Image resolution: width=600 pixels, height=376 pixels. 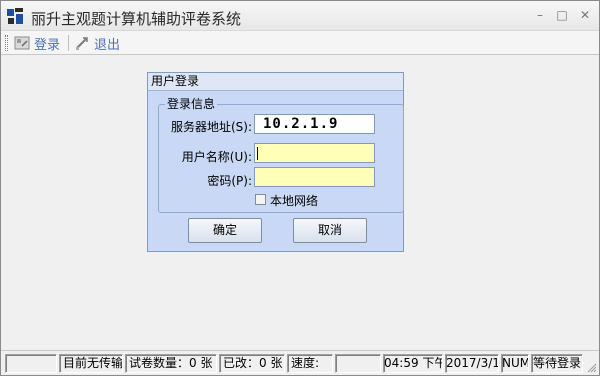 What do you see at coordinates (562, 15) in the screenshot?
I see `maximize-button: □` at bounding box center [562, 15].